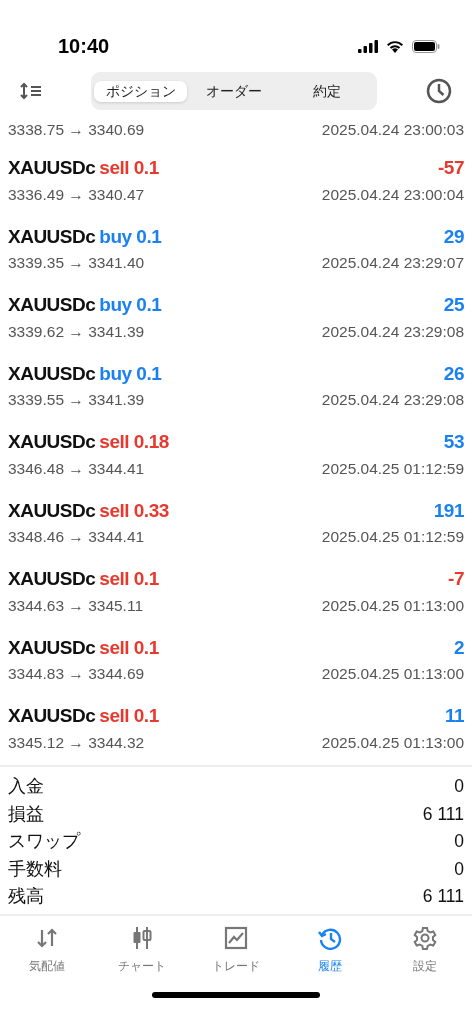 Image resolution: width=472 pixels, height=1024 pixels. Describe the element at coordinates (141, 959) in the screenshot. I see `tab-bar-item: チャート` at that location.